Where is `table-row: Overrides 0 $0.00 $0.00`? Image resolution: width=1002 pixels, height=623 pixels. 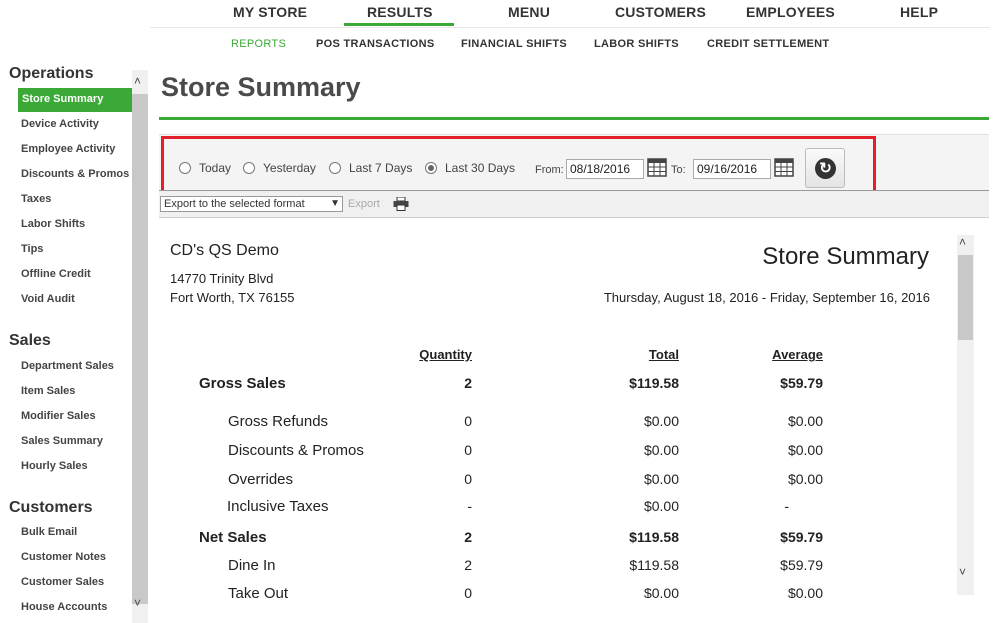 table-row: Overrides 0 $0.00 $0.00 is located at coordinates (501, 481).